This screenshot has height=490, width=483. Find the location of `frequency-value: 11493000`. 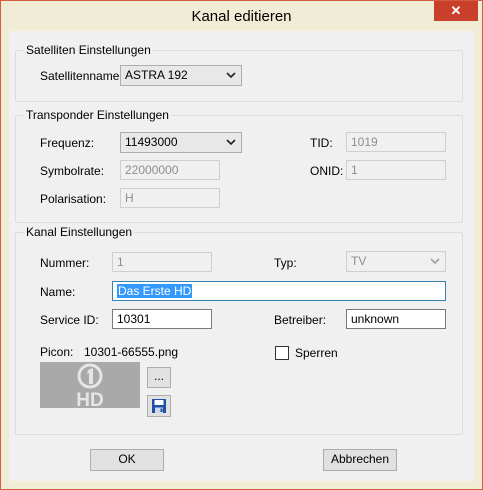

frequency-value: 11493000 is located at coordinates (151, 142).